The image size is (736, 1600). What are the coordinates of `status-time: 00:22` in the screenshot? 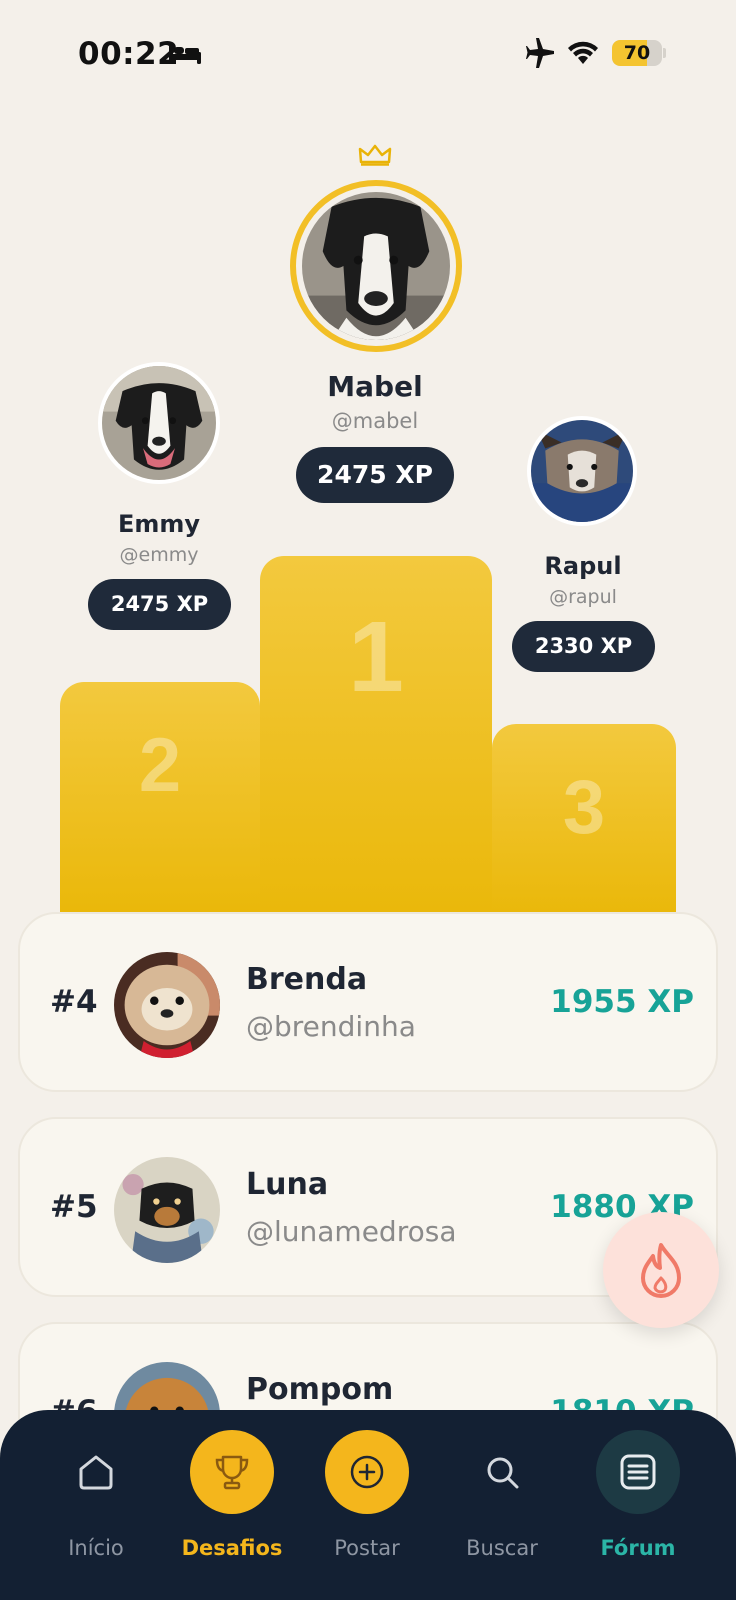 It's located at (129, 54).